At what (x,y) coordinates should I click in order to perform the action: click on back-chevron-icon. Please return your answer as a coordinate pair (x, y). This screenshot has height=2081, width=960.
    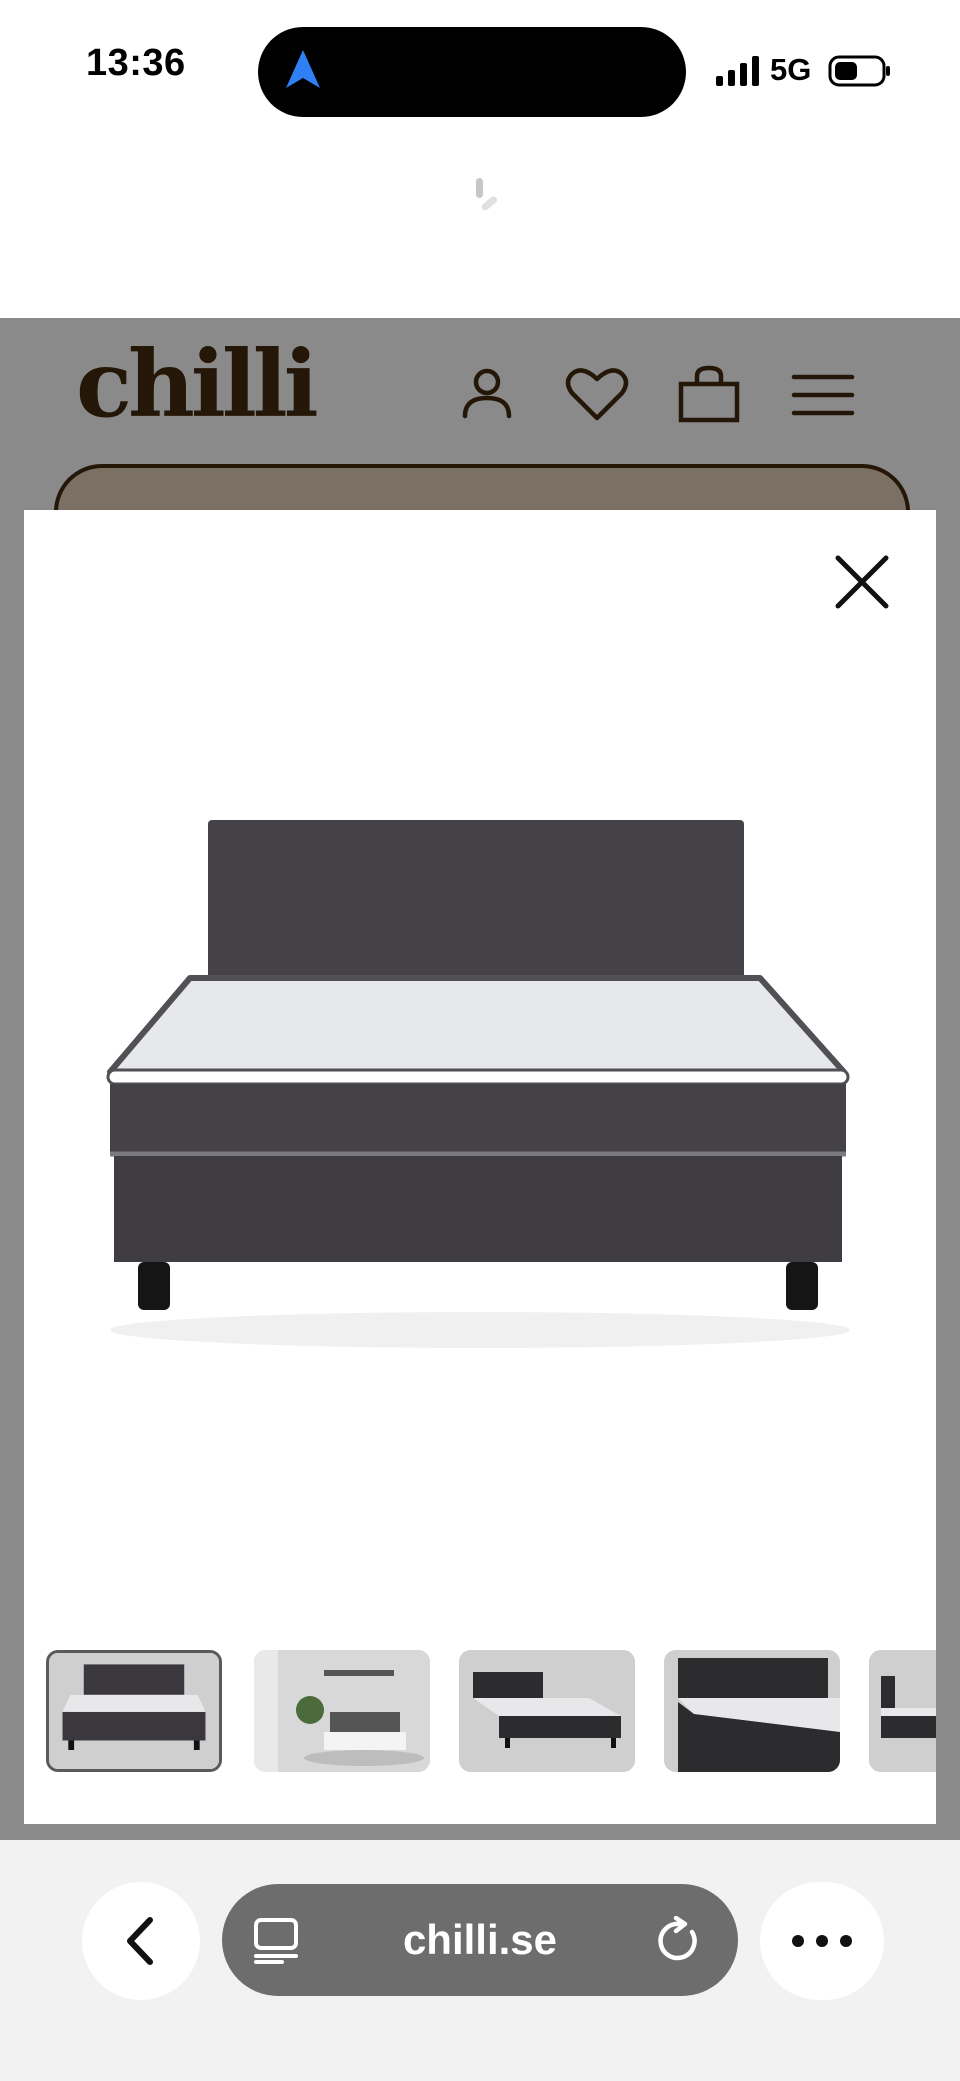
    Looking at the image, I should click on (140, 1941).